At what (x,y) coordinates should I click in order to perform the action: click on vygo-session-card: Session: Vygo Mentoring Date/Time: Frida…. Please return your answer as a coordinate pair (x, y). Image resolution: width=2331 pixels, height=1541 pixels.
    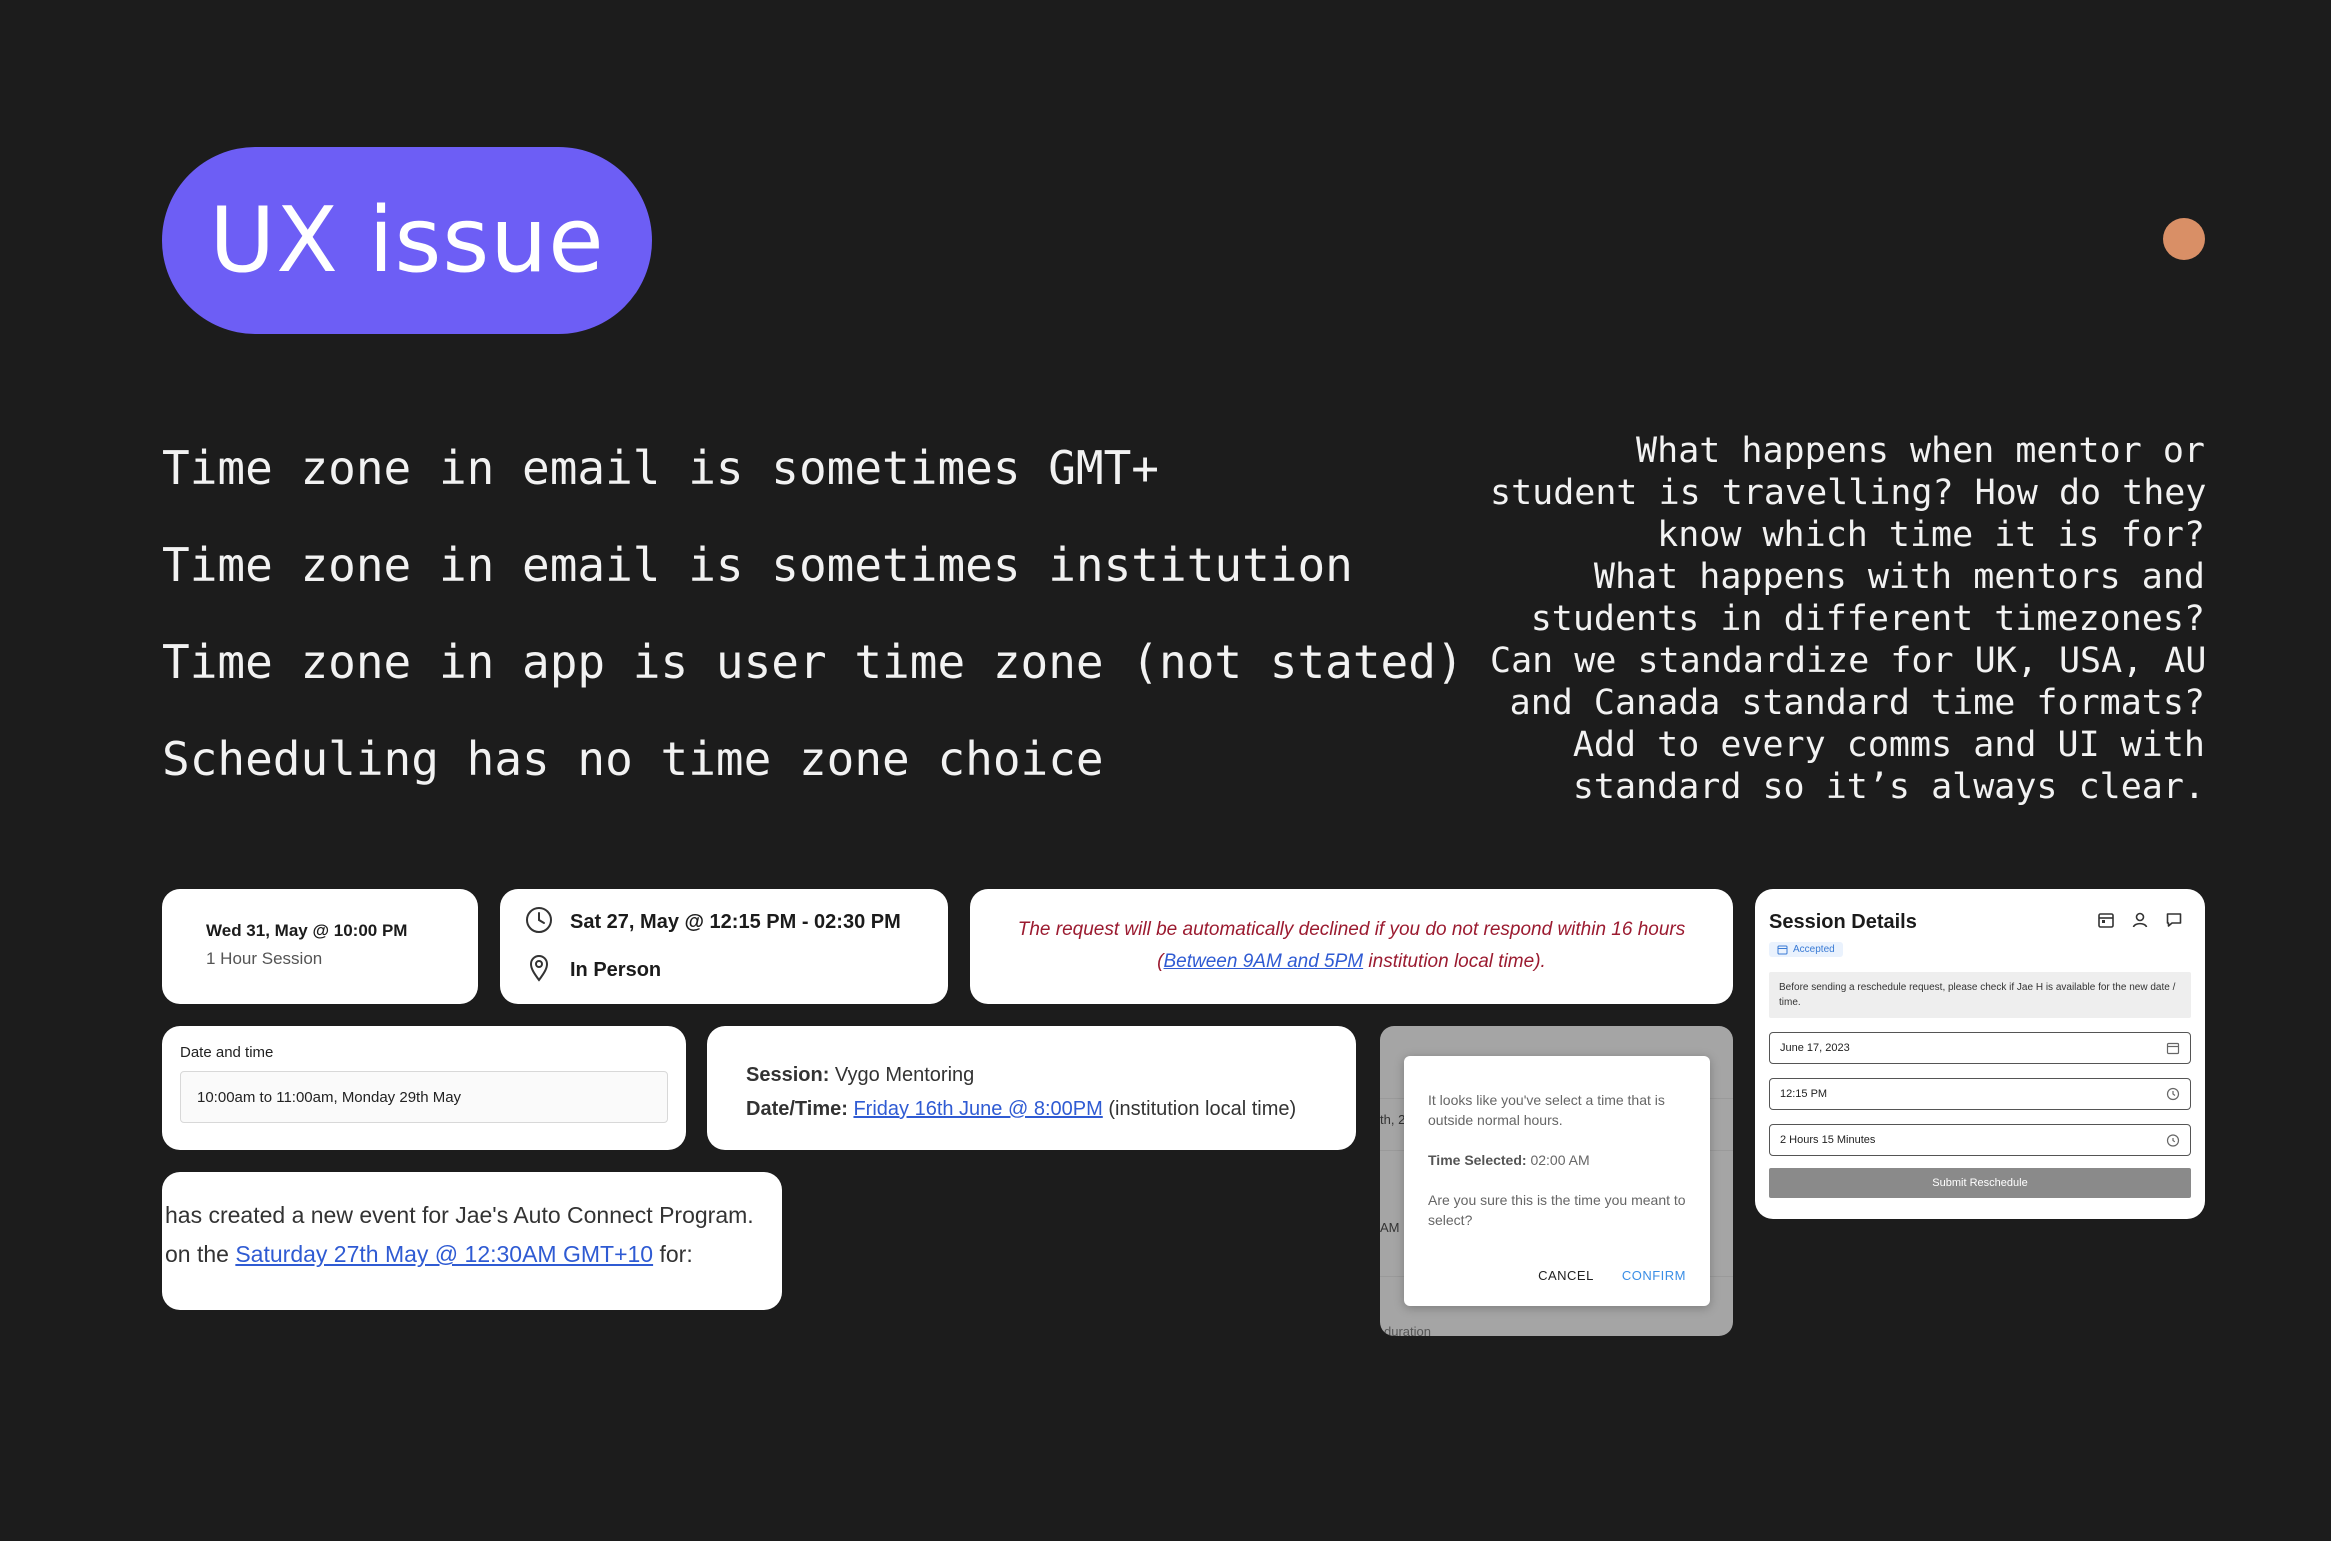
    Looking at the image, I should click on (1031, 1088).